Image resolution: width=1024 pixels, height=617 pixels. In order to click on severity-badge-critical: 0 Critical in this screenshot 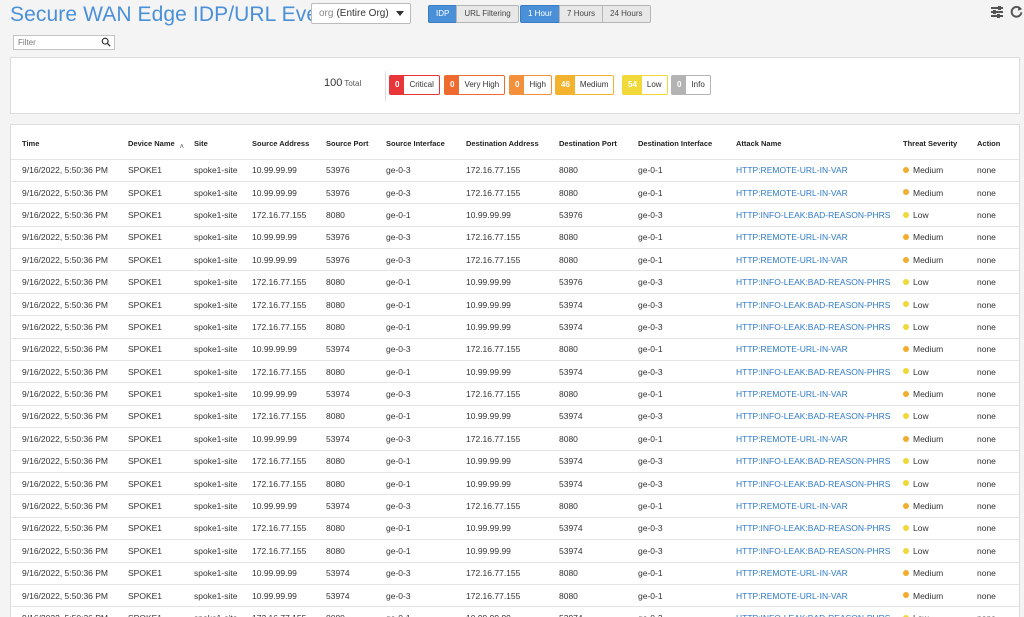, I will do `click(414, 85)`.